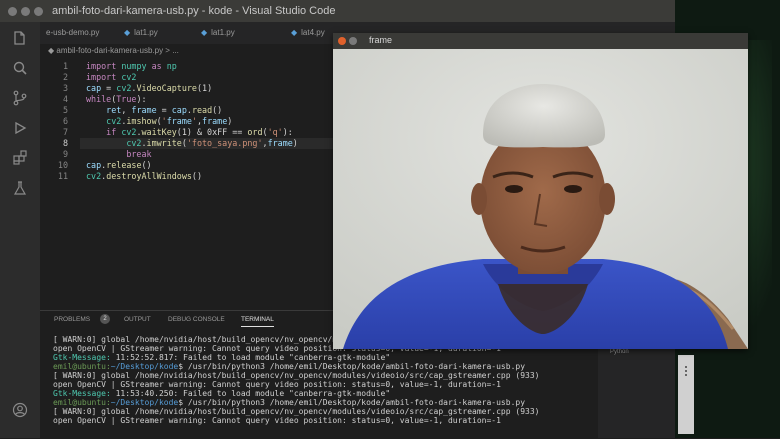 The image size is (780, 439). I want to click on code-line: 2 import cv2, so click(190, 77).